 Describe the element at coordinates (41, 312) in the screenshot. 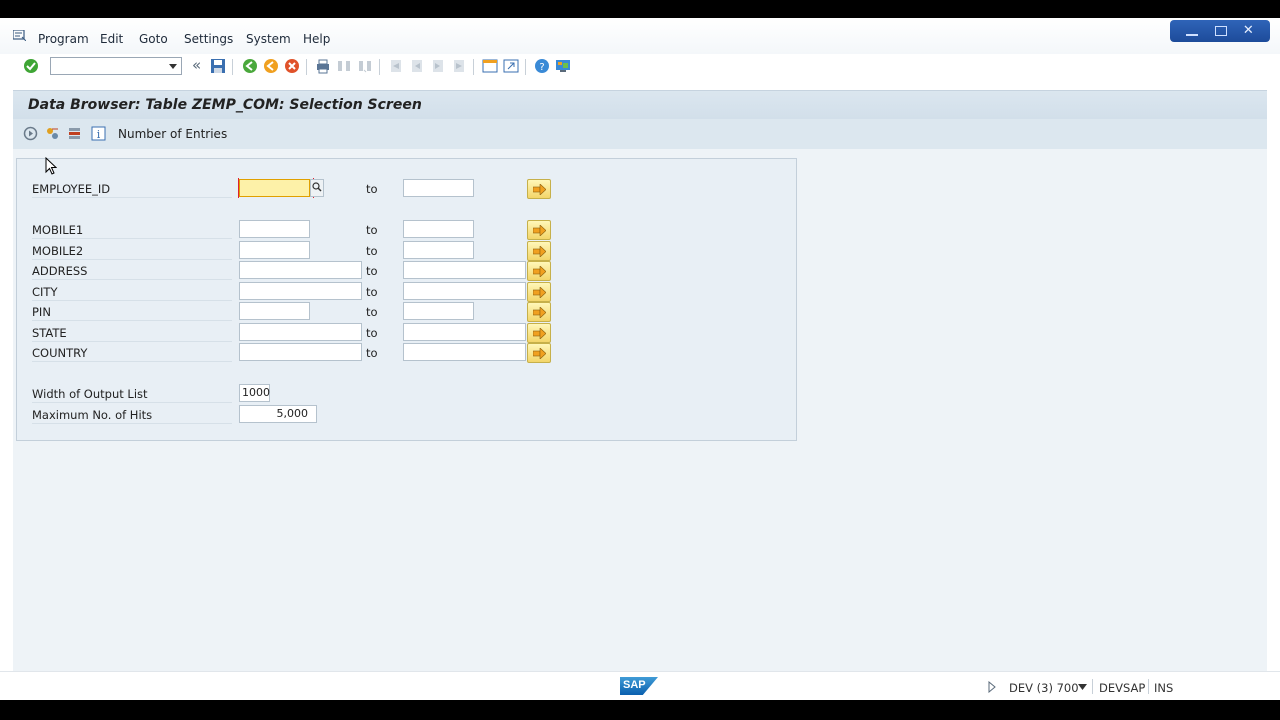

I see `field-label-pin: PIN` at that location.